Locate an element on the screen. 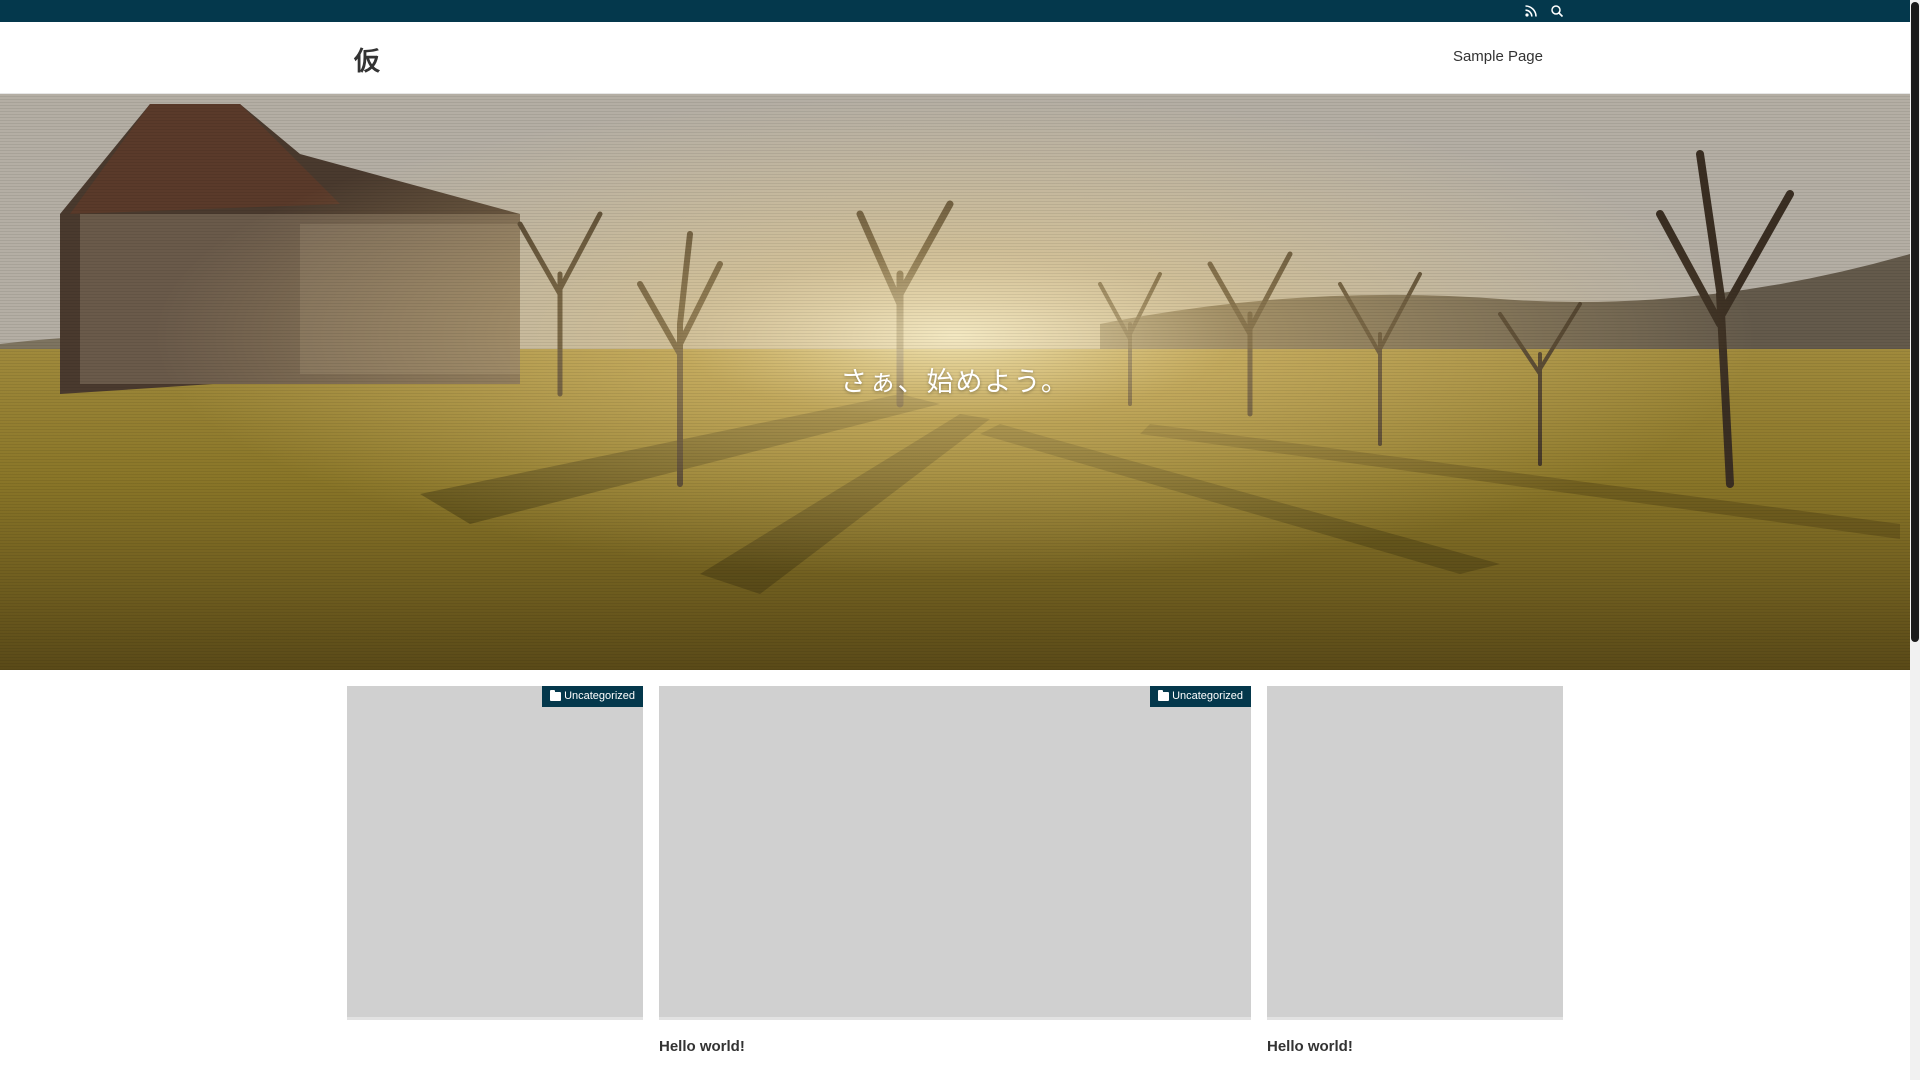  site-header: 仮 Sample Page is located at coordinates (955, 58).